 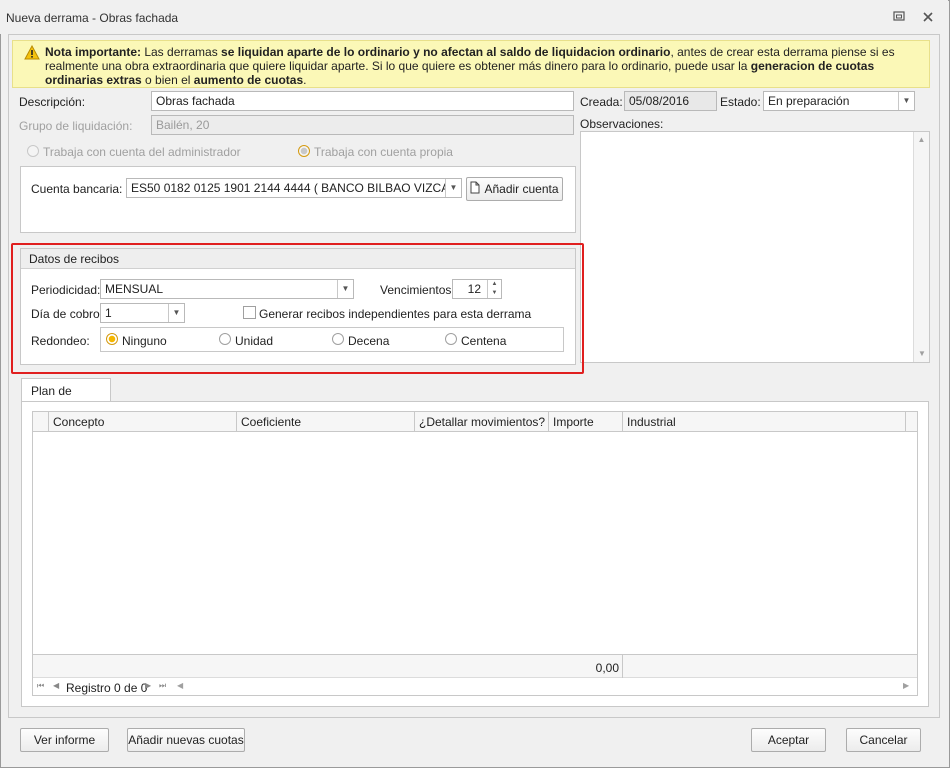 I want to click on col-header-industrial: Industrial, so click(x=764, y=422).